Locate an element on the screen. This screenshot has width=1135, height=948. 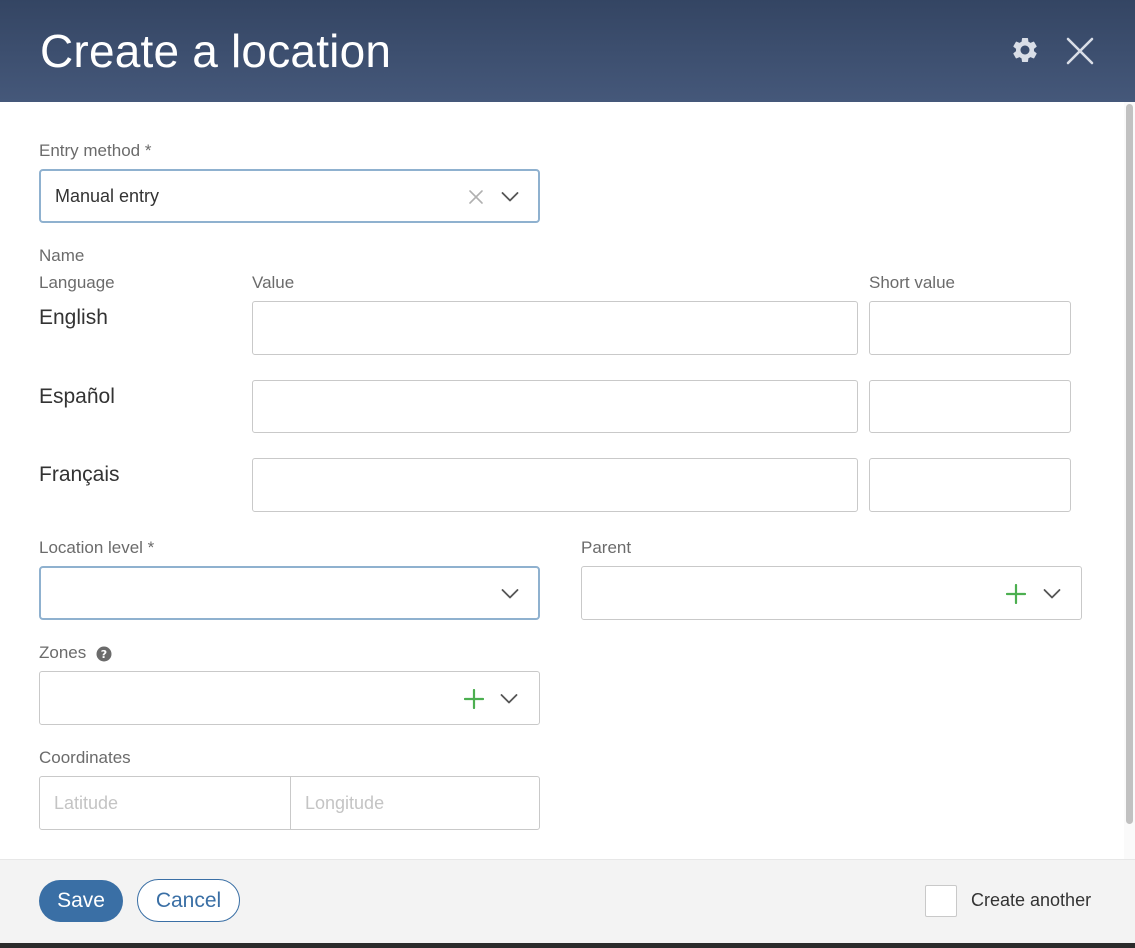
clear-icon is located at coordinates (476, 197).